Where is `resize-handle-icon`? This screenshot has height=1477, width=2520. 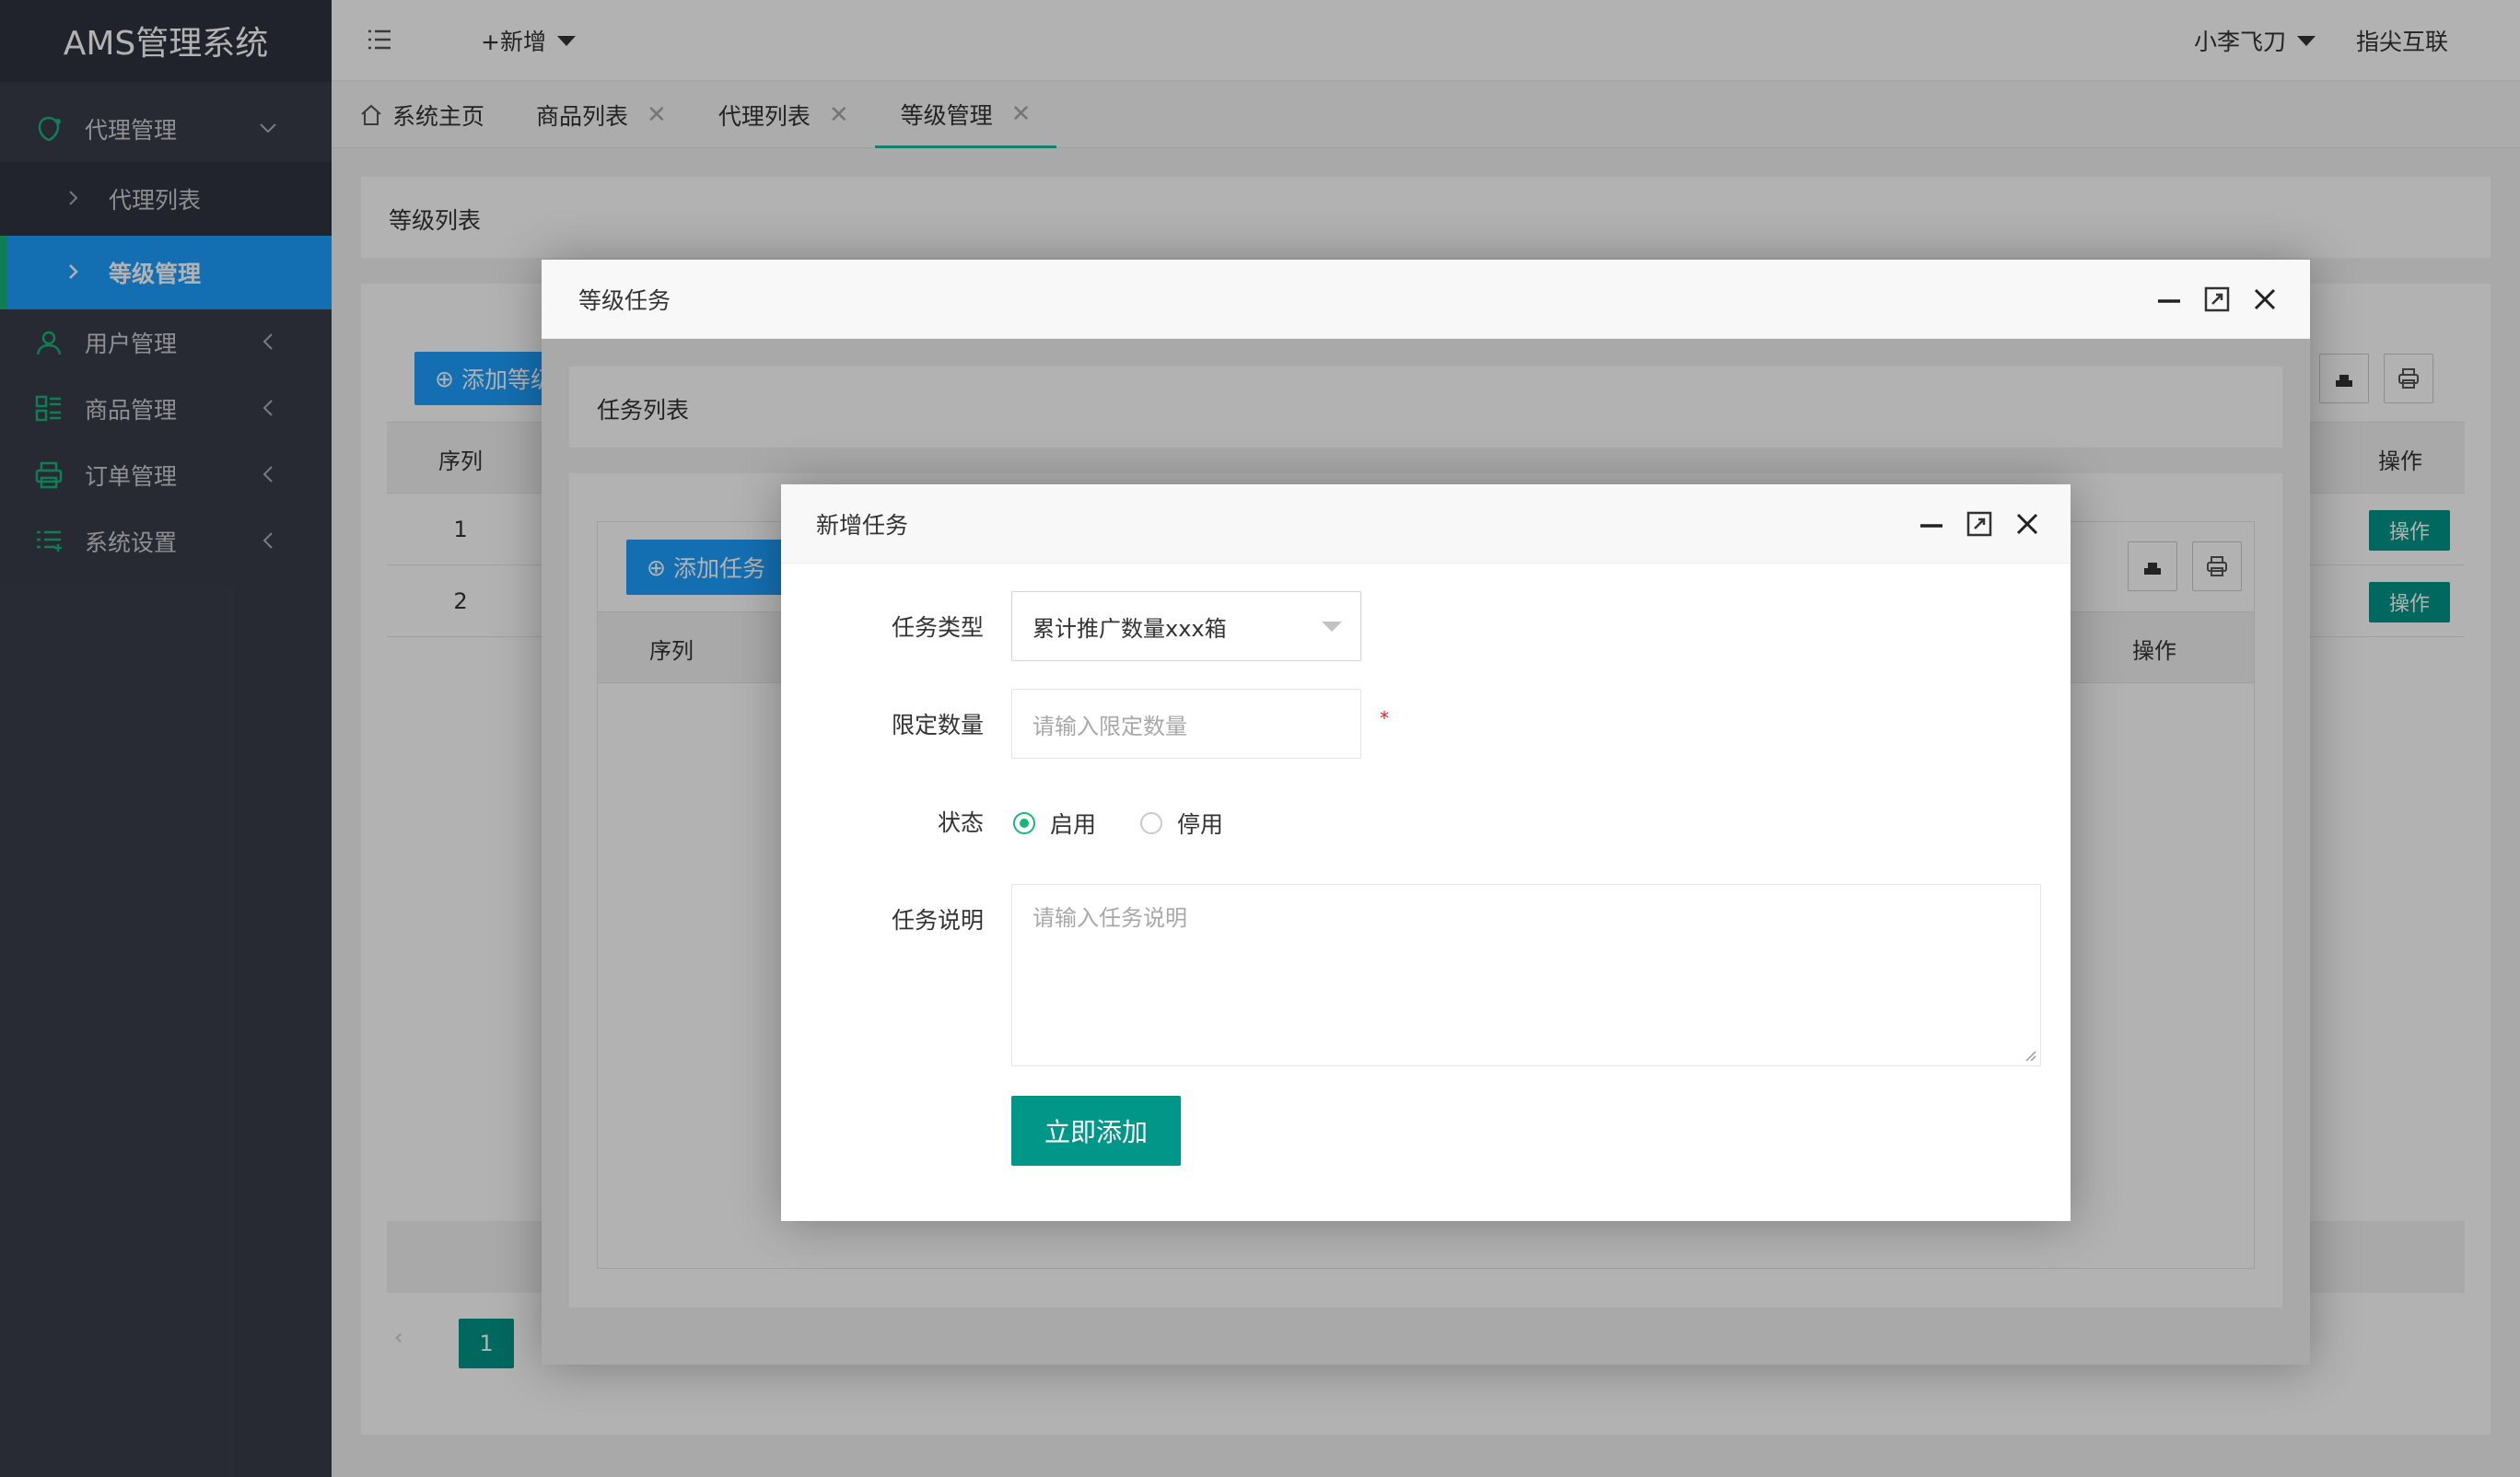
resize-handle-icon is located at coordinates (2030, 1055).